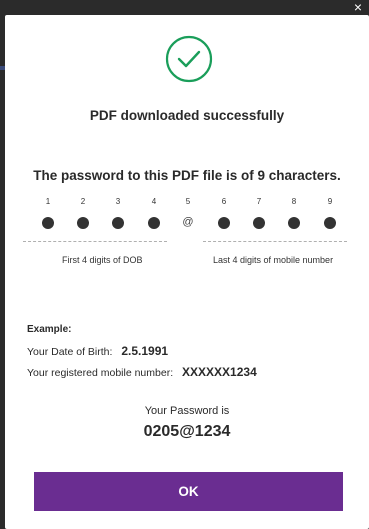 This screenshot has height=529, width=369. What do you see at coordinates (358, 7) in the screenshot?
I see `close-icon: ×` at bounding box center [358, 7].